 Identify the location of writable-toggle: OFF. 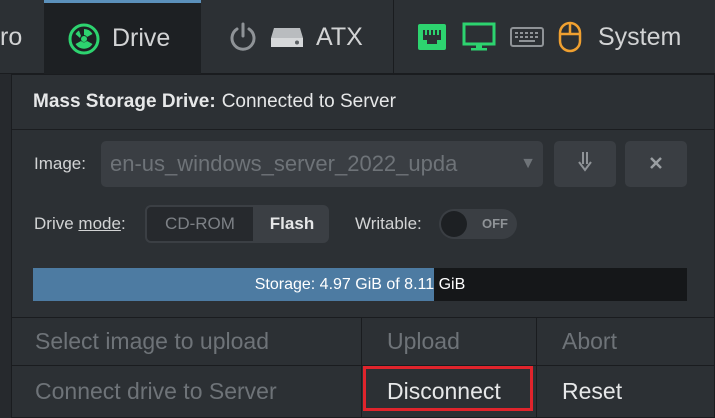
(478, 224).